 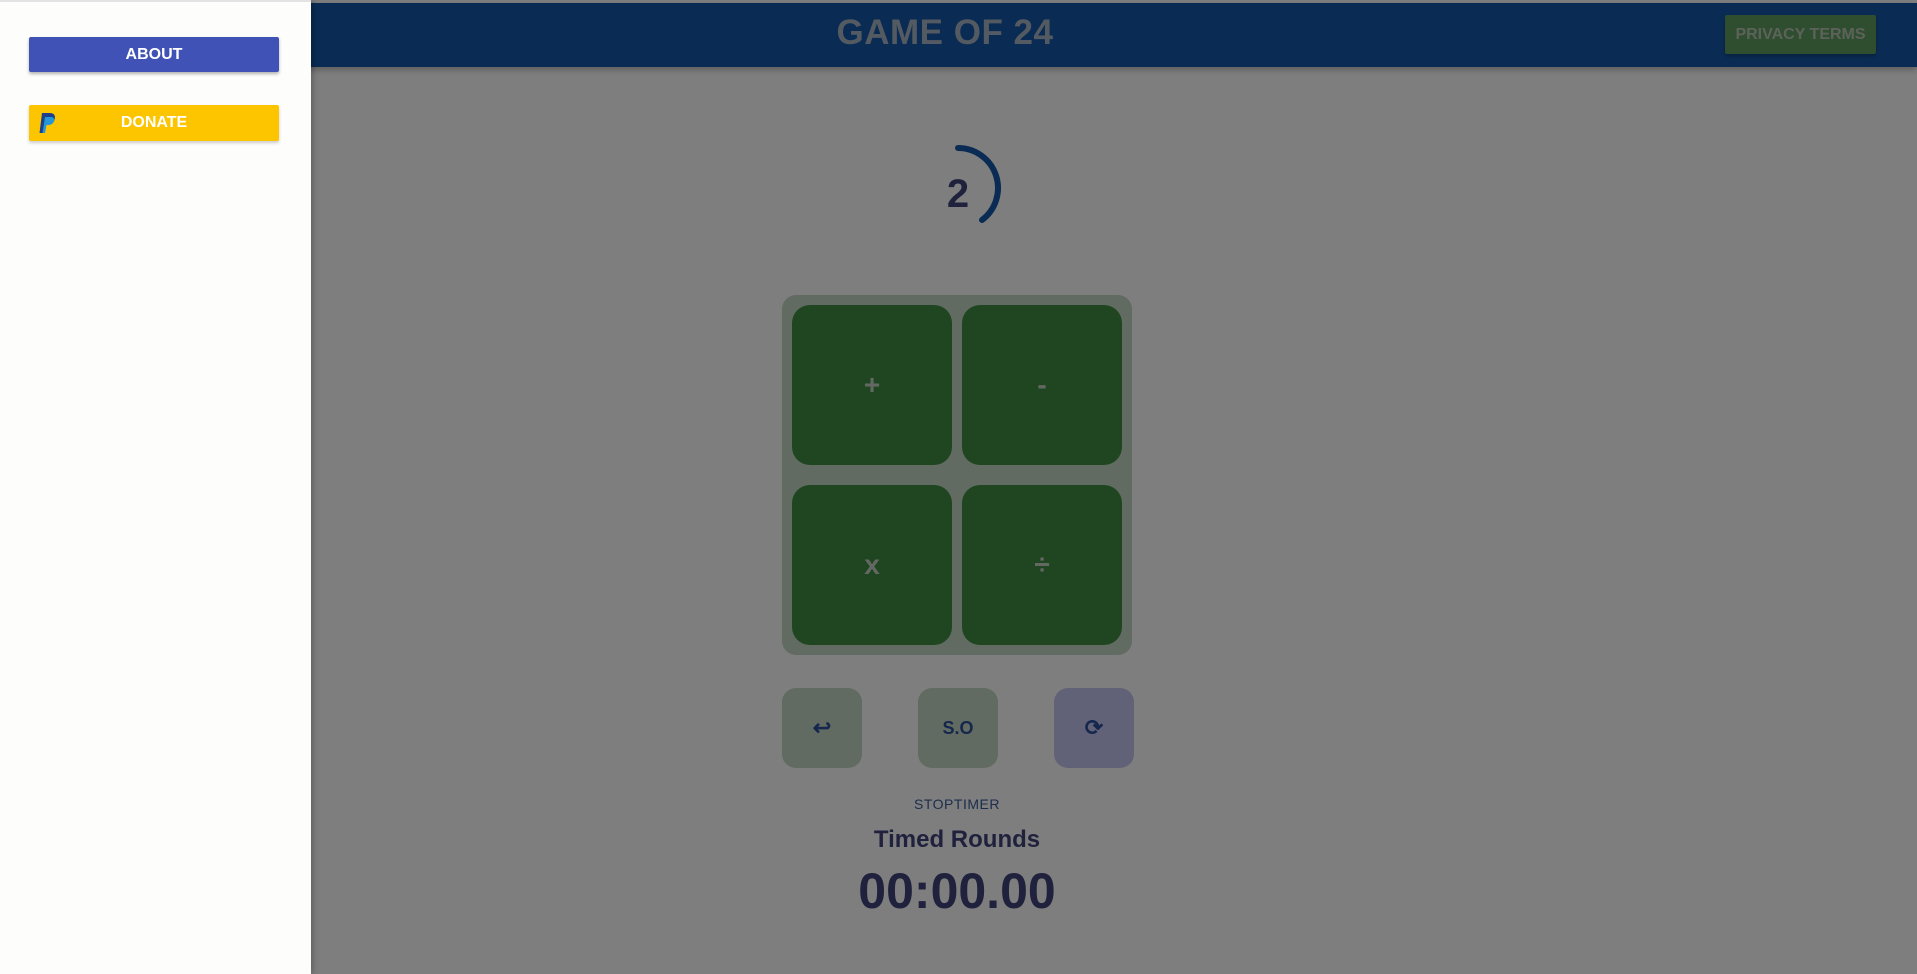 I want to click on donate-label: DONATE, so click(x=154, y=122).